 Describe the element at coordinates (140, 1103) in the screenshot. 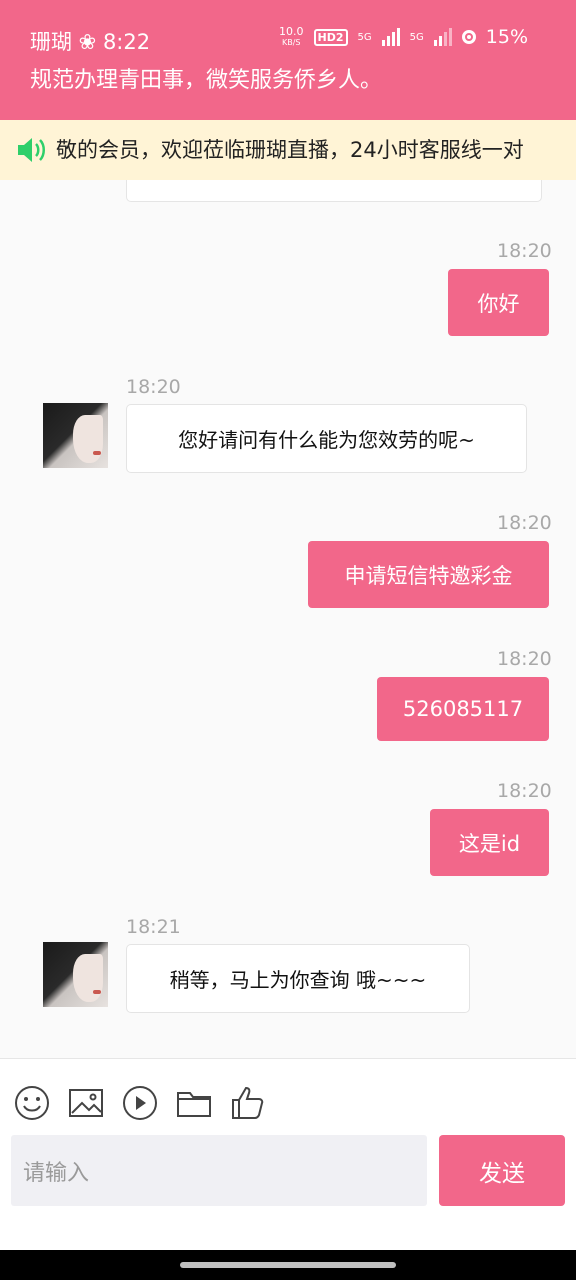

I see `video-icon` at that location.